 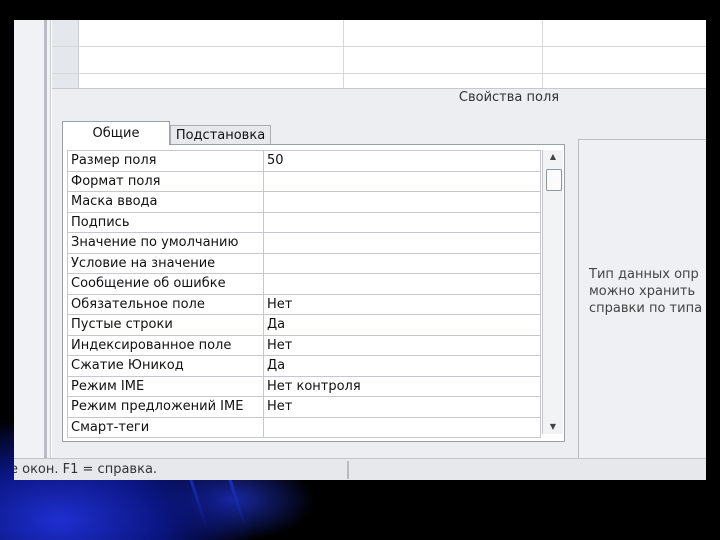 I want to click on tab-general: Общие, so click(x=116, y=133).